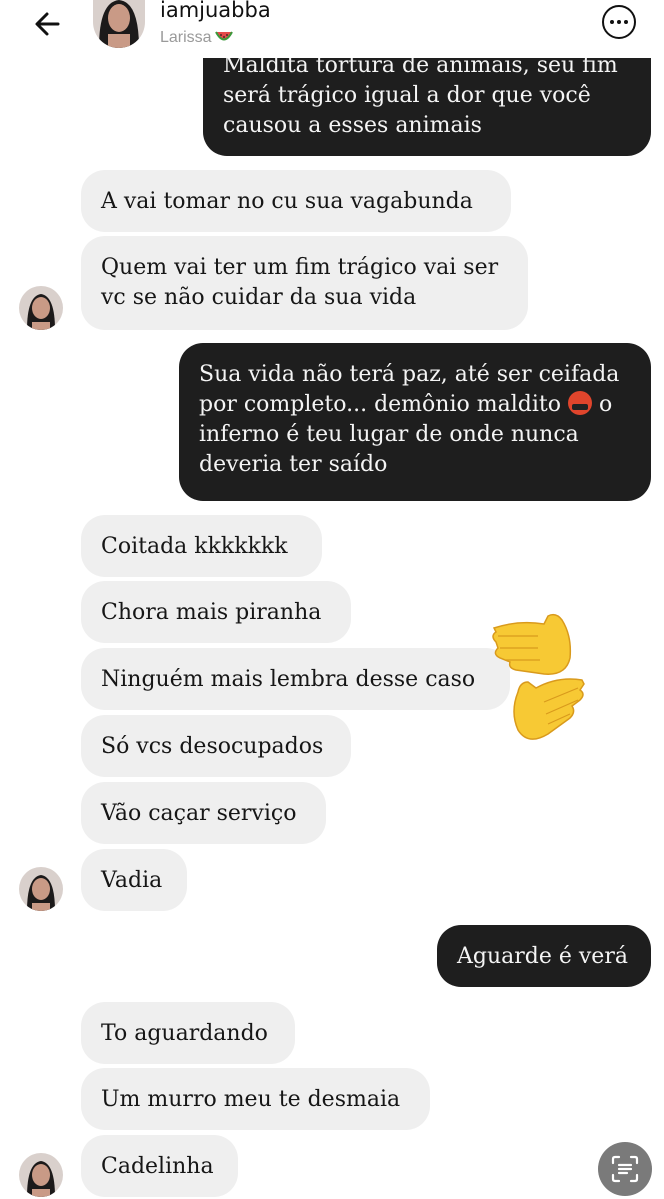 The image size is (664, 1199). I want to click on message-text: Vadia, so click(132, 880).